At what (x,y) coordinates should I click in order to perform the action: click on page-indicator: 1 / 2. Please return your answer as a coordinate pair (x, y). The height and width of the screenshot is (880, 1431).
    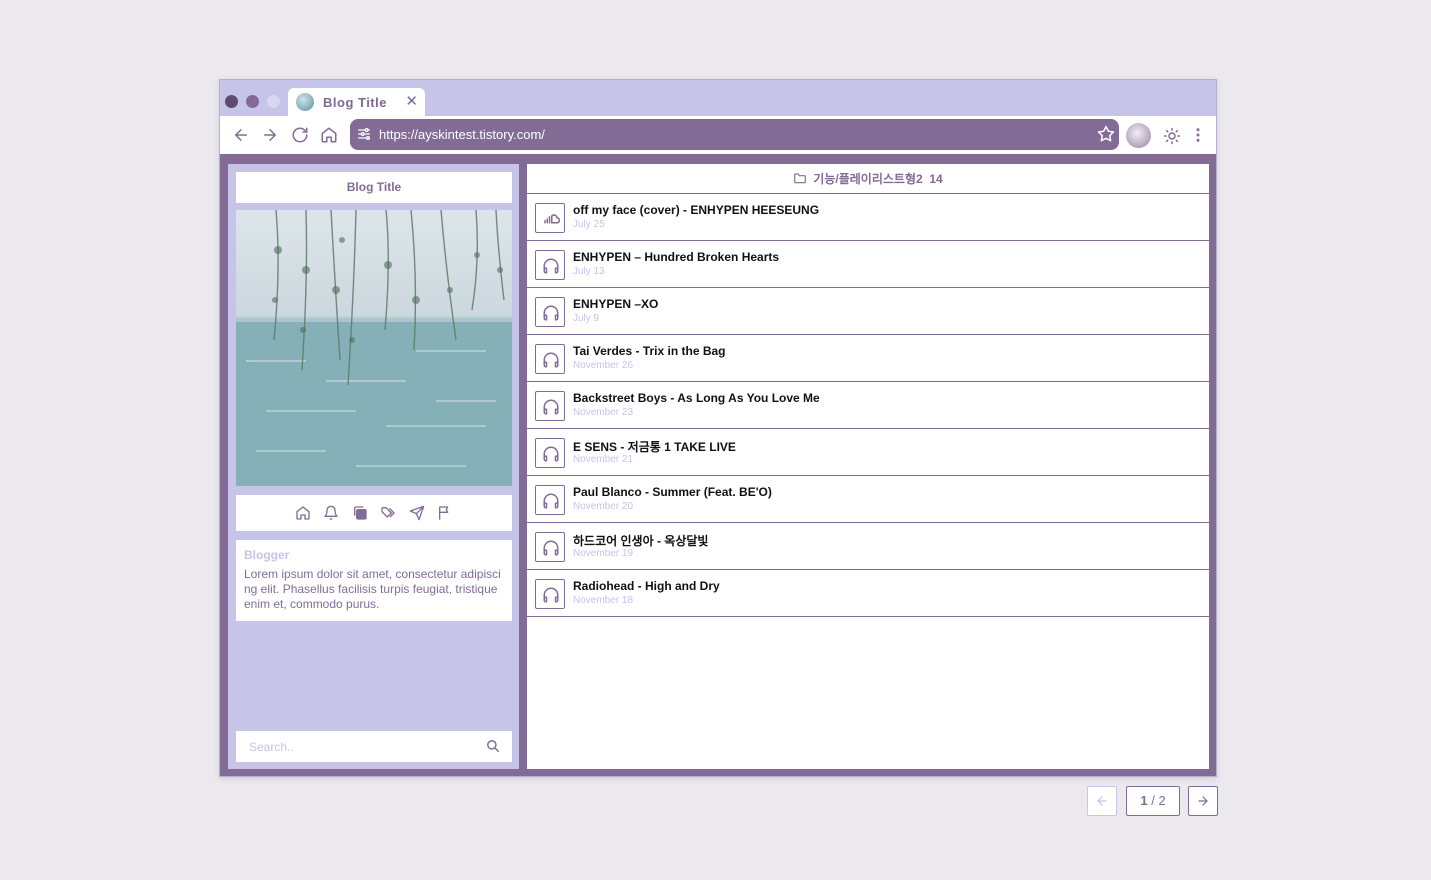
    Looking at the image, I should click on (1153, 801).